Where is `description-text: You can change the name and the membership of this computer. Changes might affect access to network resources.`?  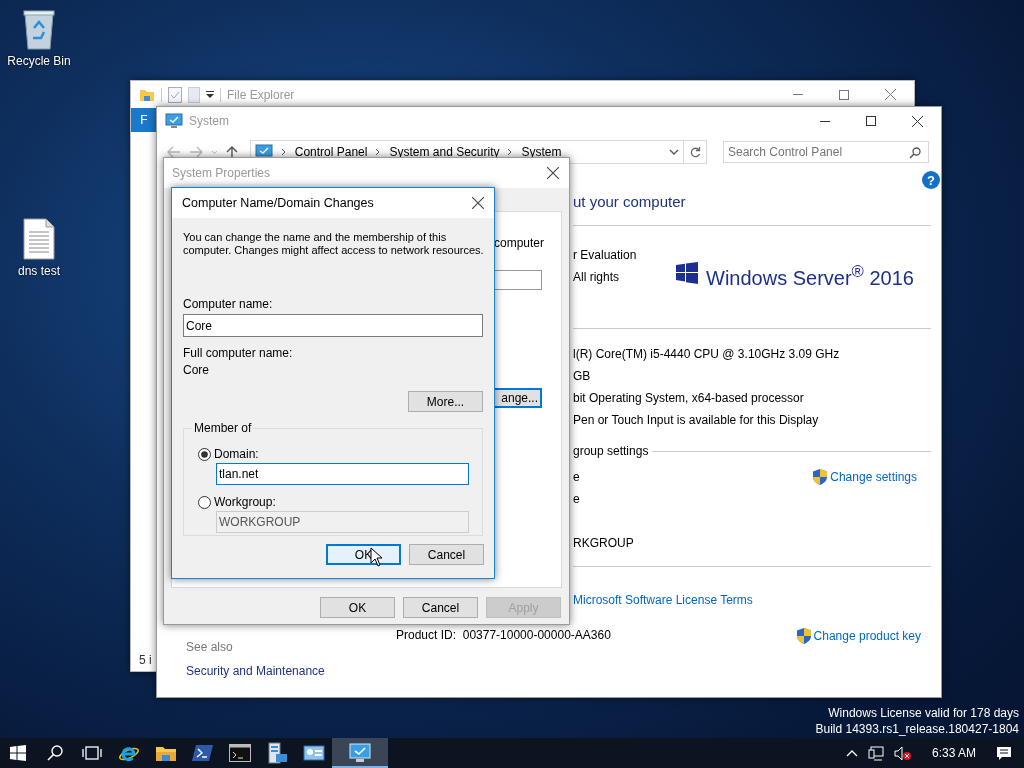 description-text: You can change the name and the membership of this computer. Changes might affect access to network resources. is located at coordinates (334, 244).